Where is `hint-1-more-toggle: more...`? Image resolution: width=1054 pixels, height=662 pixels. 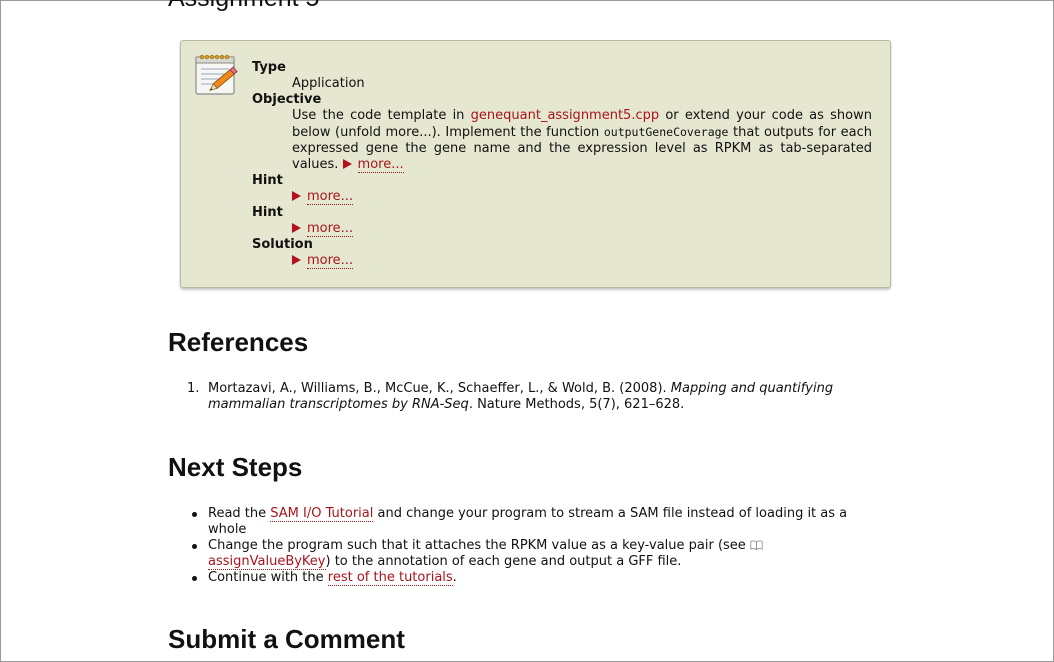 hint-1-more-toggle: more... is located at coordinates (323, 197).